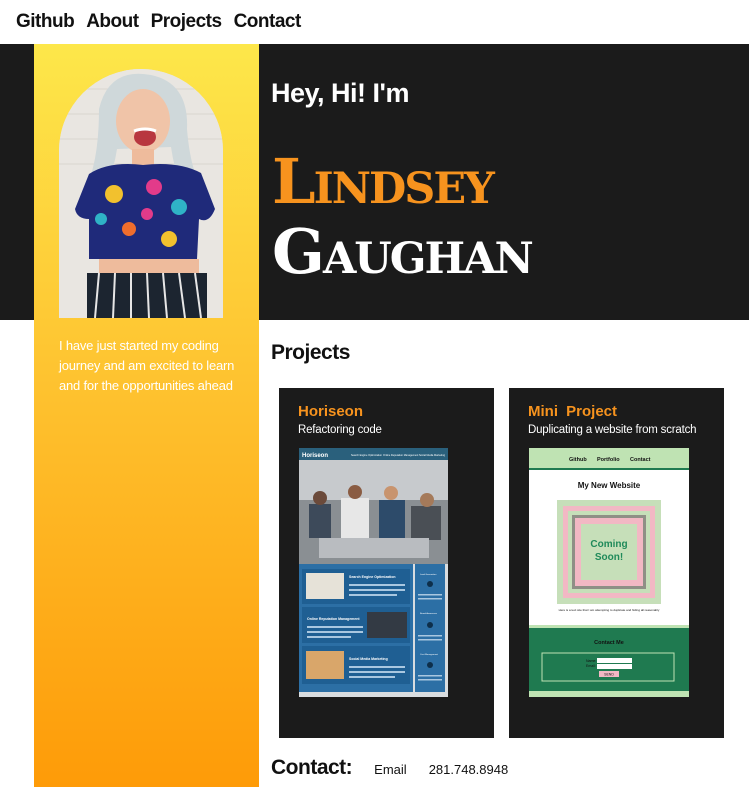 Image resolution: width=749 pixels, height=787 pixels. What do you see at coordinates (368, 659) in the screenshot?
I see `horiseon-section-3: Social Media Marketing` at bounding box center [368, 659].